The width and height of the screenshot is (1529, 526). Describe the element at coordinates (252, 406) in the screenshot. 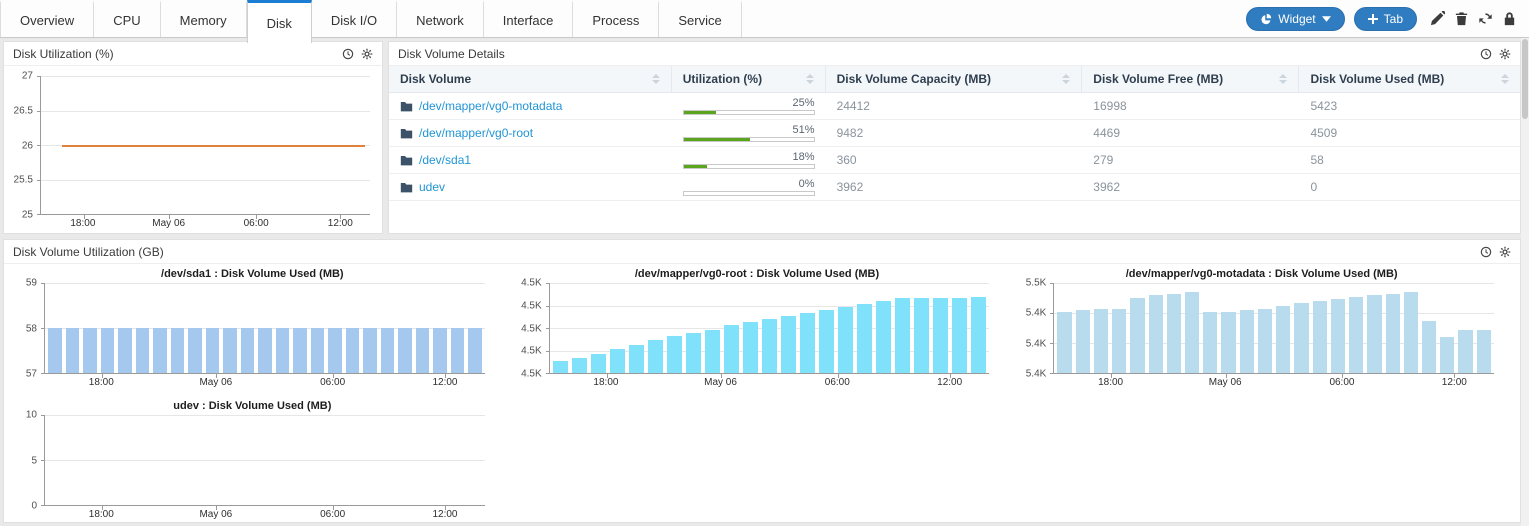

I see `chart-title: udev : Disk Volume Used (MB)` at that location.